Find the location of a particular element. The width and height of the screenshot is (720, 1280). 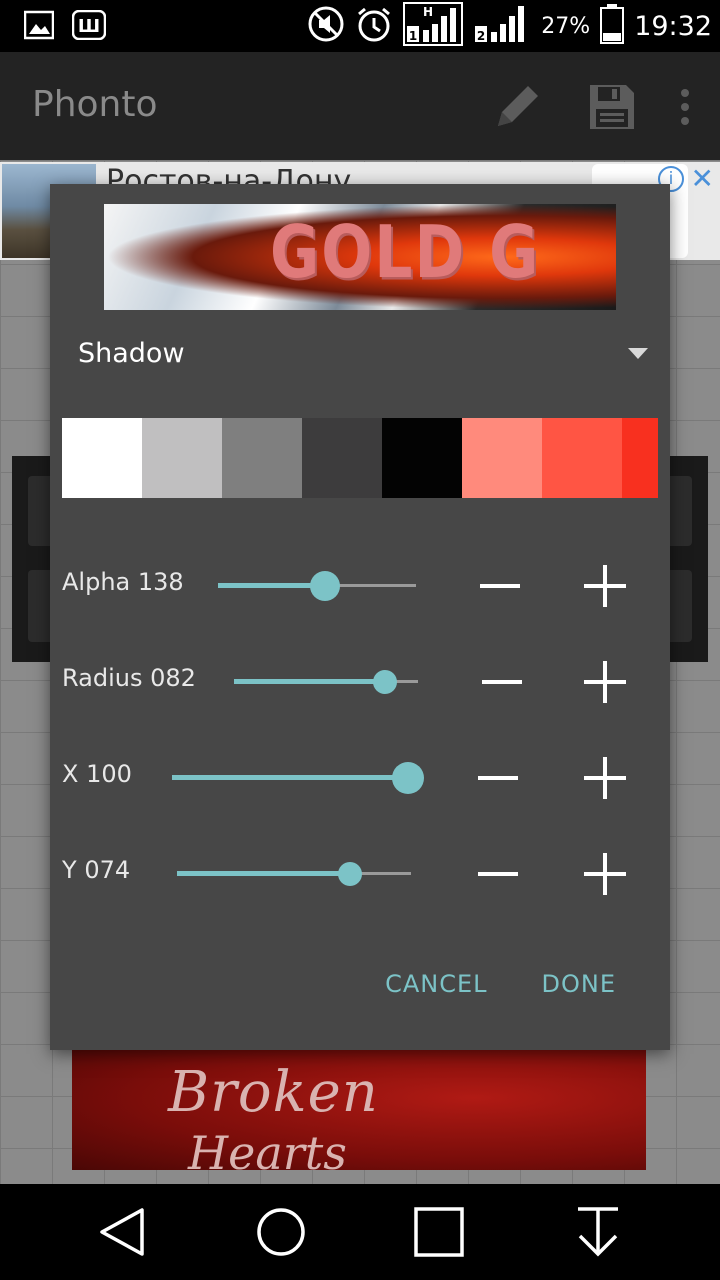

alarm-icon is located at coordinates (374, 26).